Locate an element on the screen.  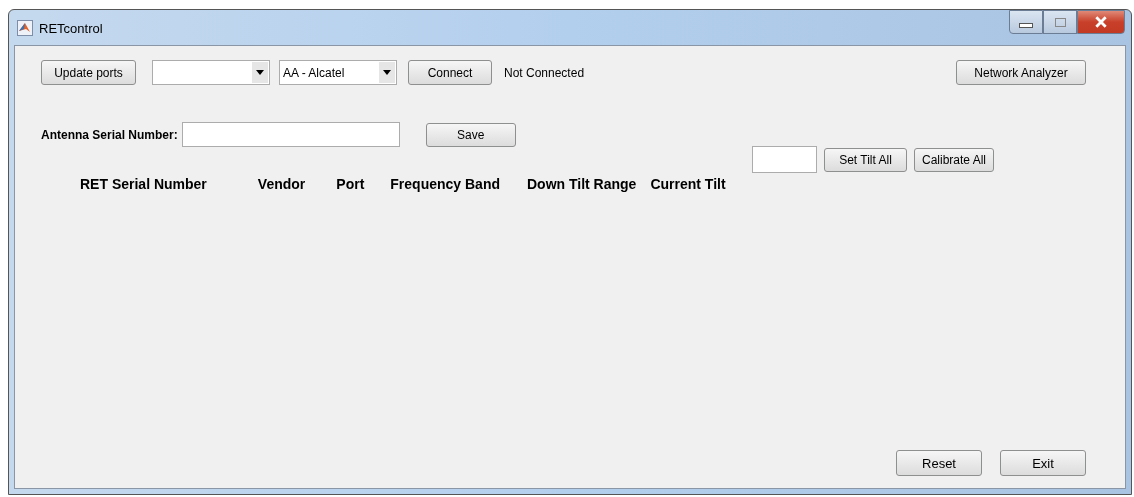
column-header: Port is located at coordinates (350, 184).